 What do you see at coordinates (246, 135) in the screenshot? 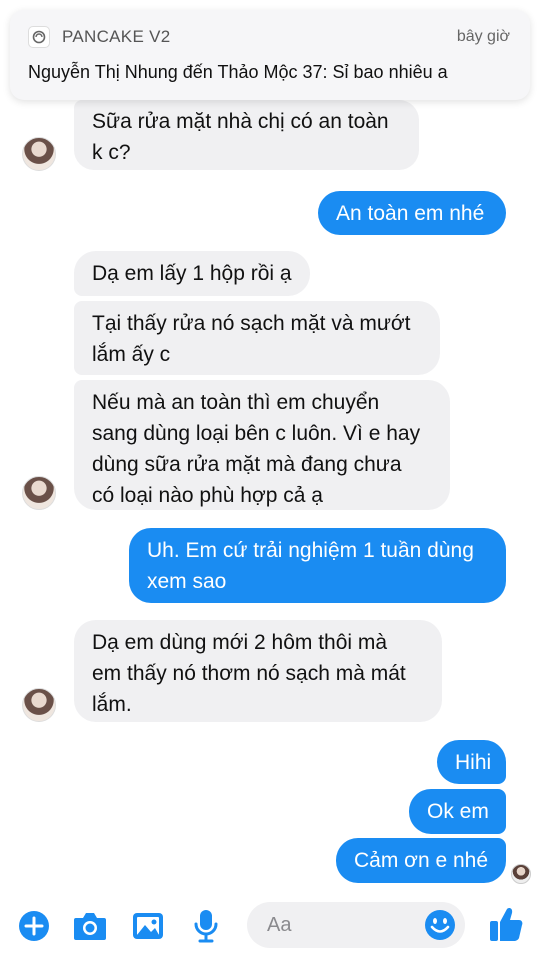
I see `message-incoming: Sữa rửa mặt nhà chị có an toàn k c?` at bounding box center [246, 135].